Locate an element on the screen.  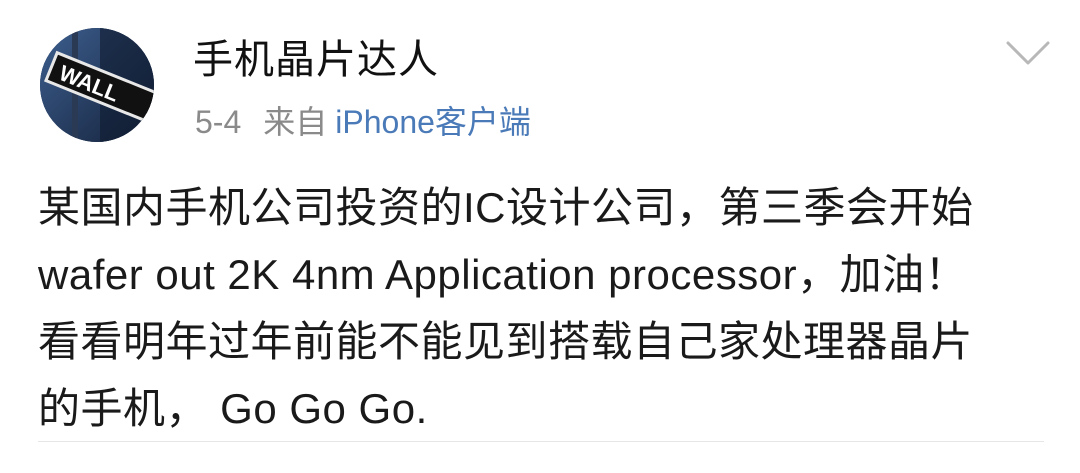
avatar: WALL is located at coordinates (97, 85).